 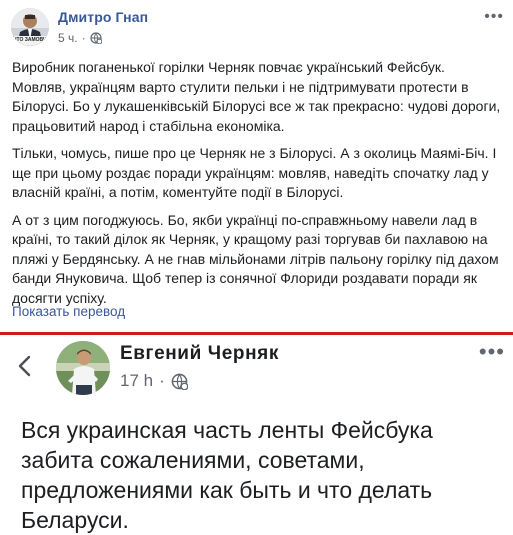 I want to click on author-avatar, so click(x=83, y=368).